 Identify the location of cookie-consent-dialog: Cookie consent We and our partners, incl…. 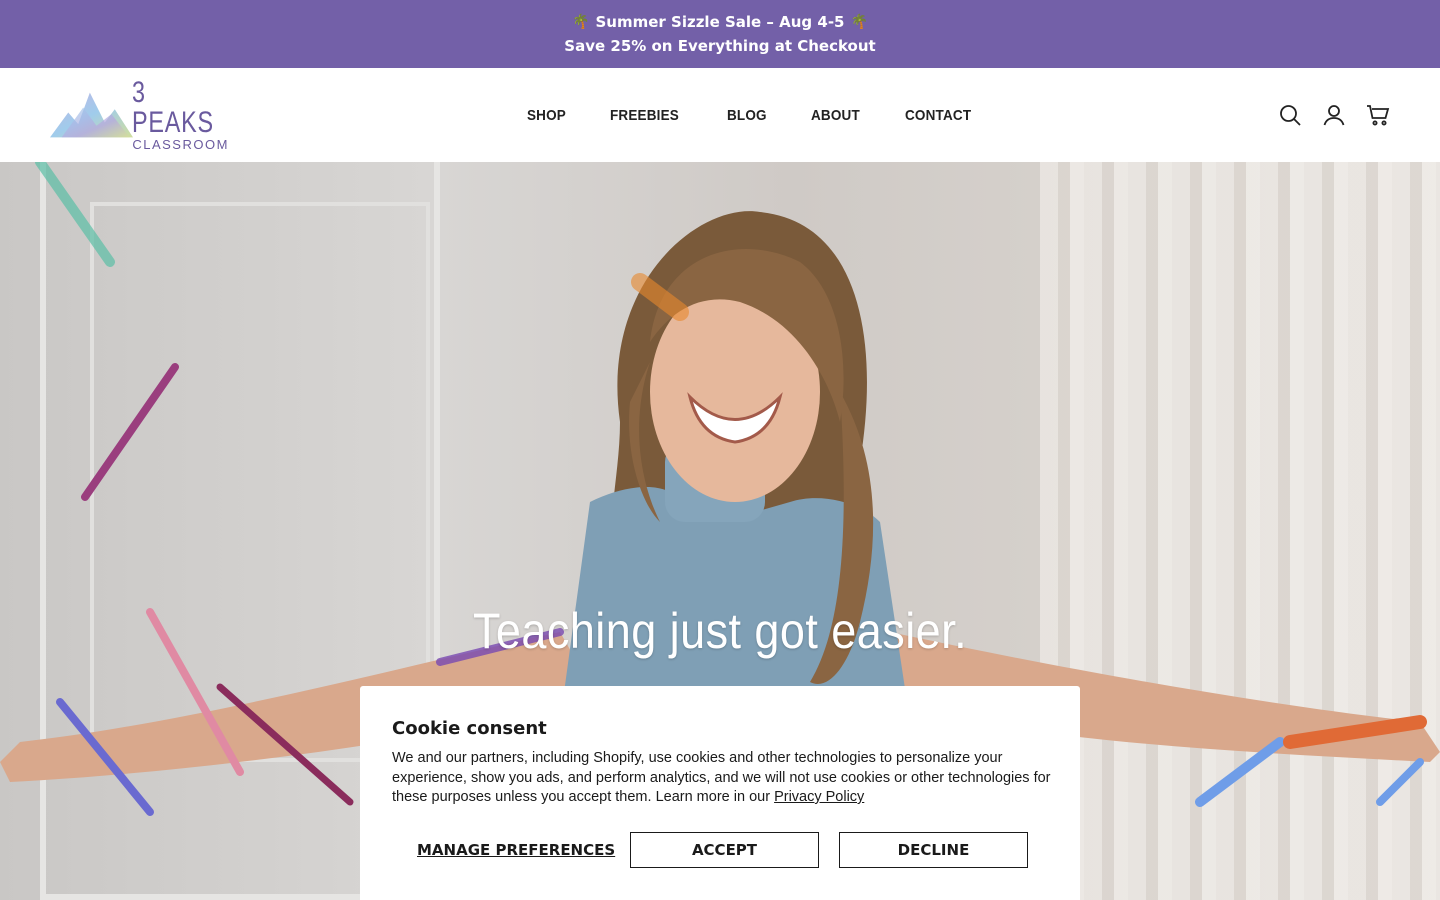
(720, 793).